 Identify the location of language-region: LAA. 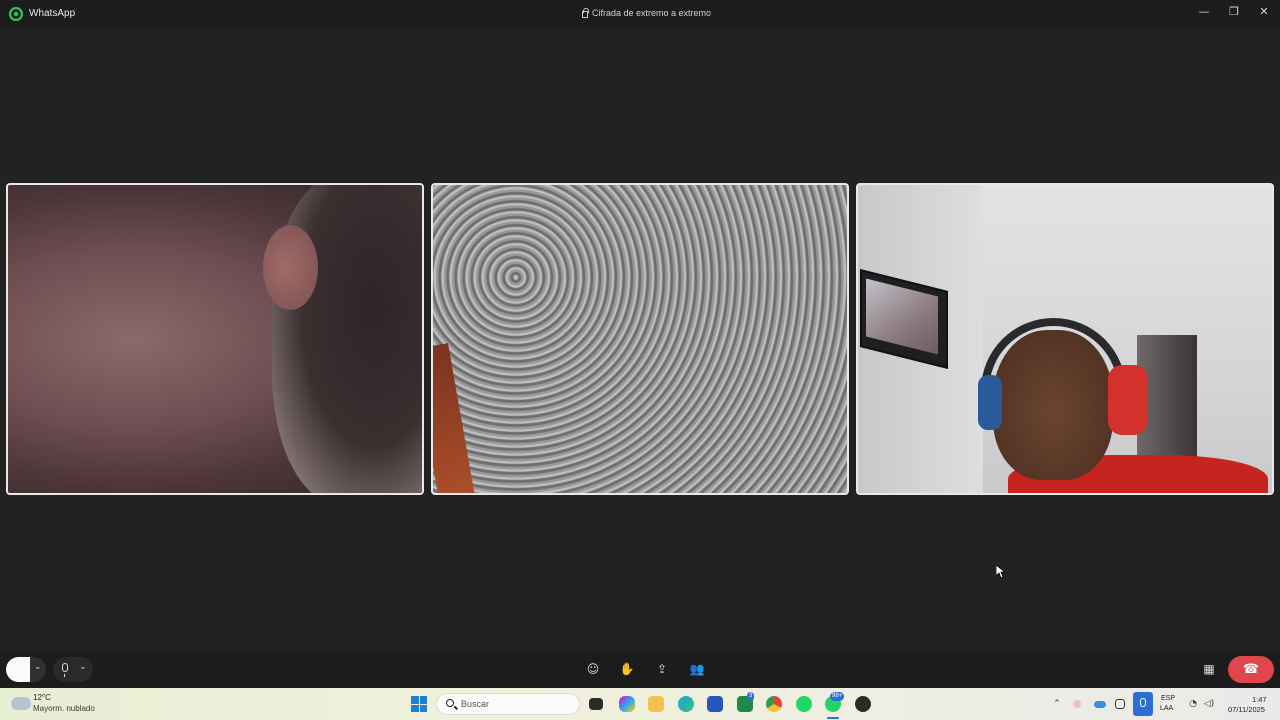
(1166, 708).